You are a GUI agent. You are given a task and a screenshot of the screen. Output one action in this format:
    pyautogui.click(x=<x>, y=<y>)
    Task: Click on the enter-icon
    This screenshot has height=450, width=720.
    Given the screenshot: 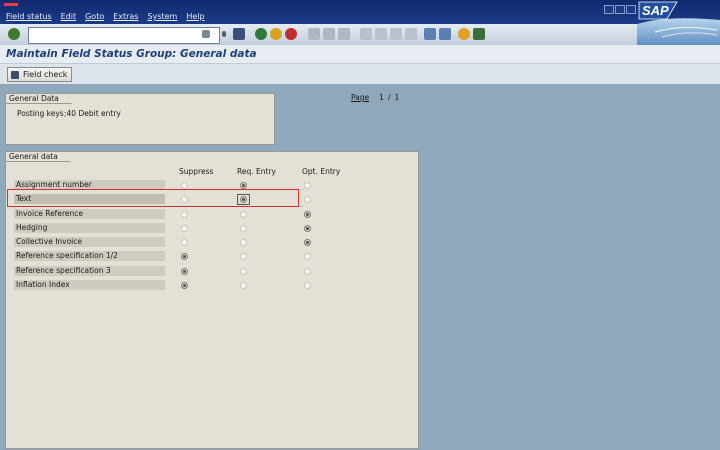 What is the action you would take?
    pyautogui.click(x=14, y=34)
    